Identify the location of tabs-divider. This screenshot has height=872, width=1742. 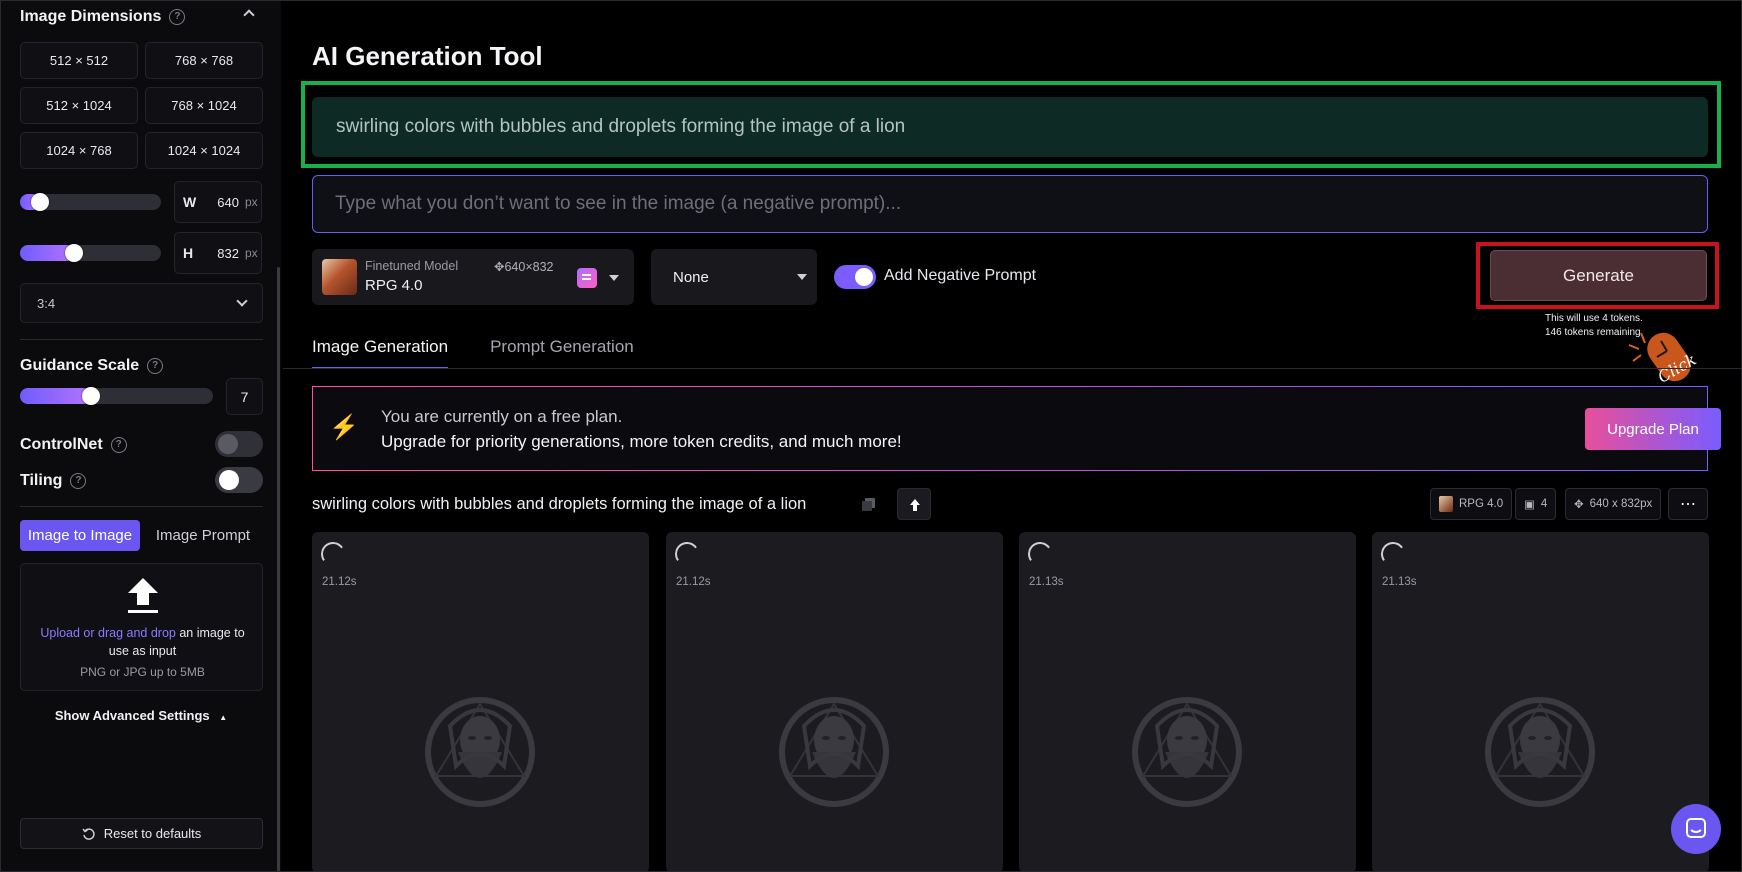
(1012, 368).